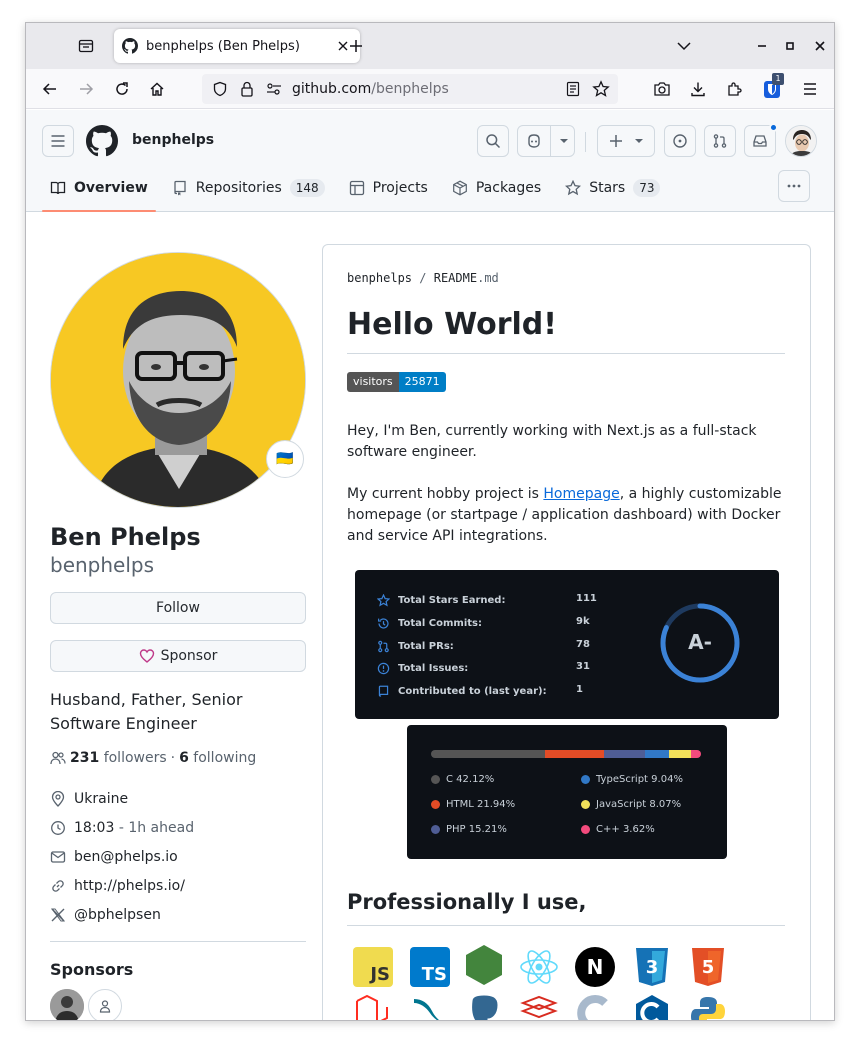  I want to click on home-icon, so click(157, 89).